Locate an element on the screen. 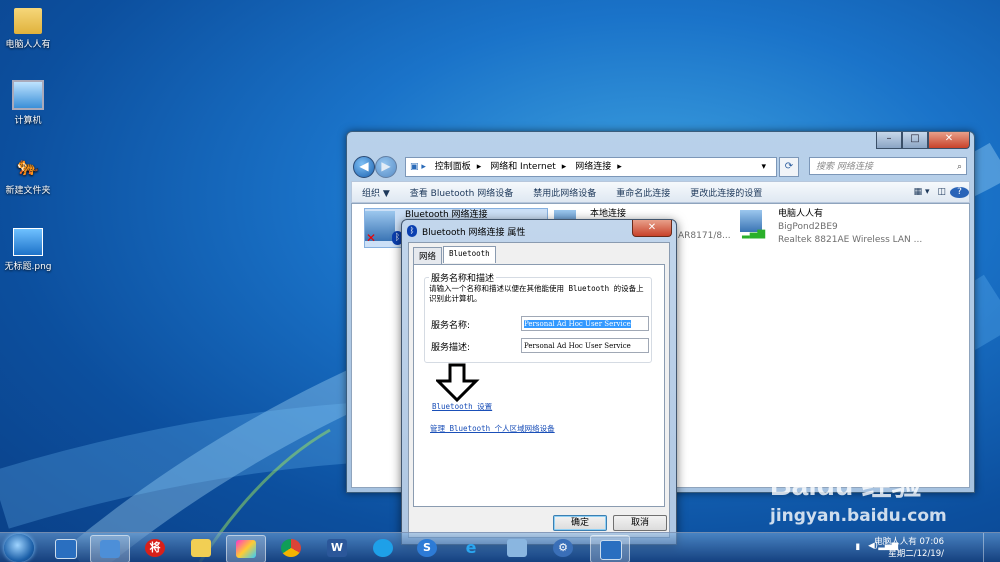  bluetooth-settings-link: Bluetooth 设置 is located at coordinates (462, 406).